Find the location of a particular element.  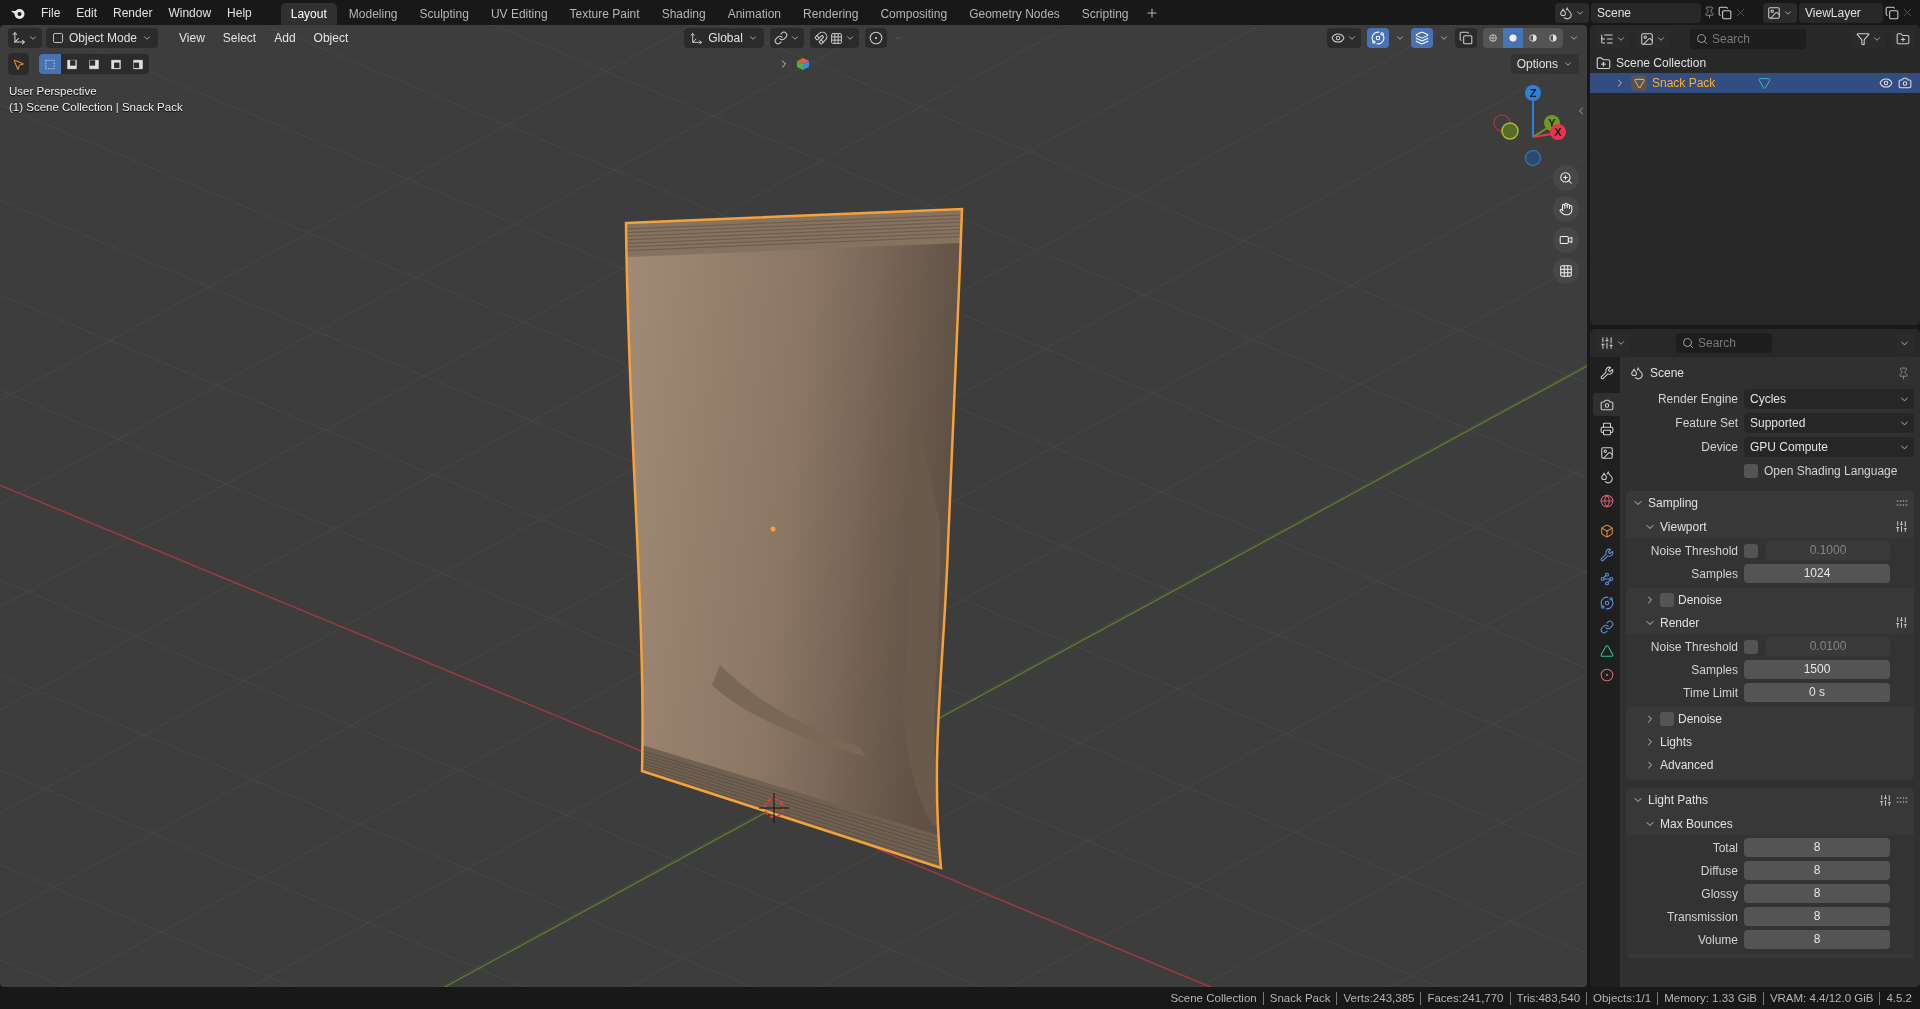

pivot-button is located at coordinates (786, 38).